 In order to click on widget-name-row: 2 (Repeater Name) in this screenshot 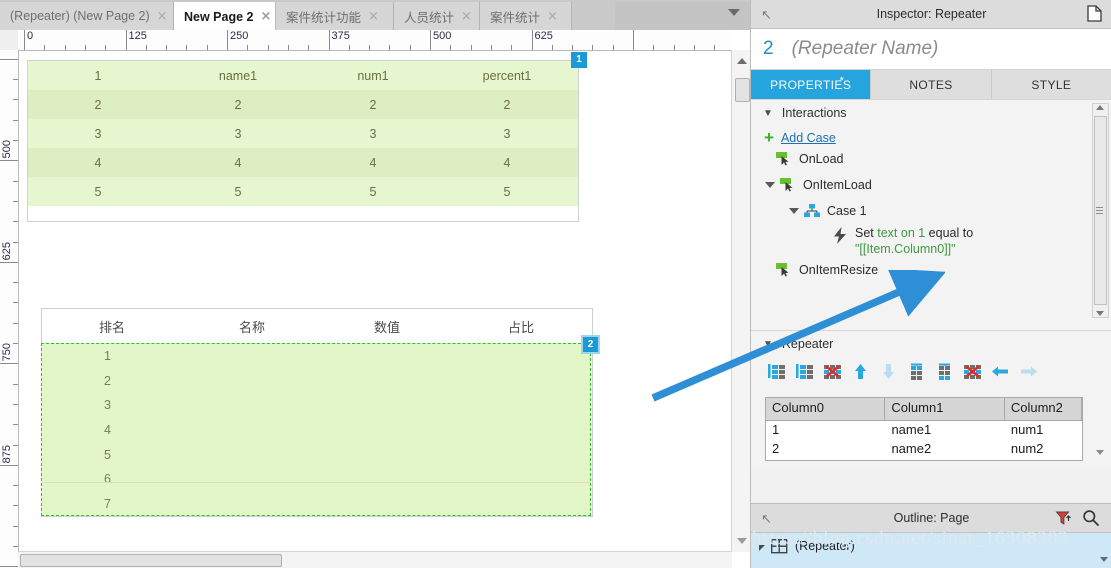, I will do `click(931, 49)`.